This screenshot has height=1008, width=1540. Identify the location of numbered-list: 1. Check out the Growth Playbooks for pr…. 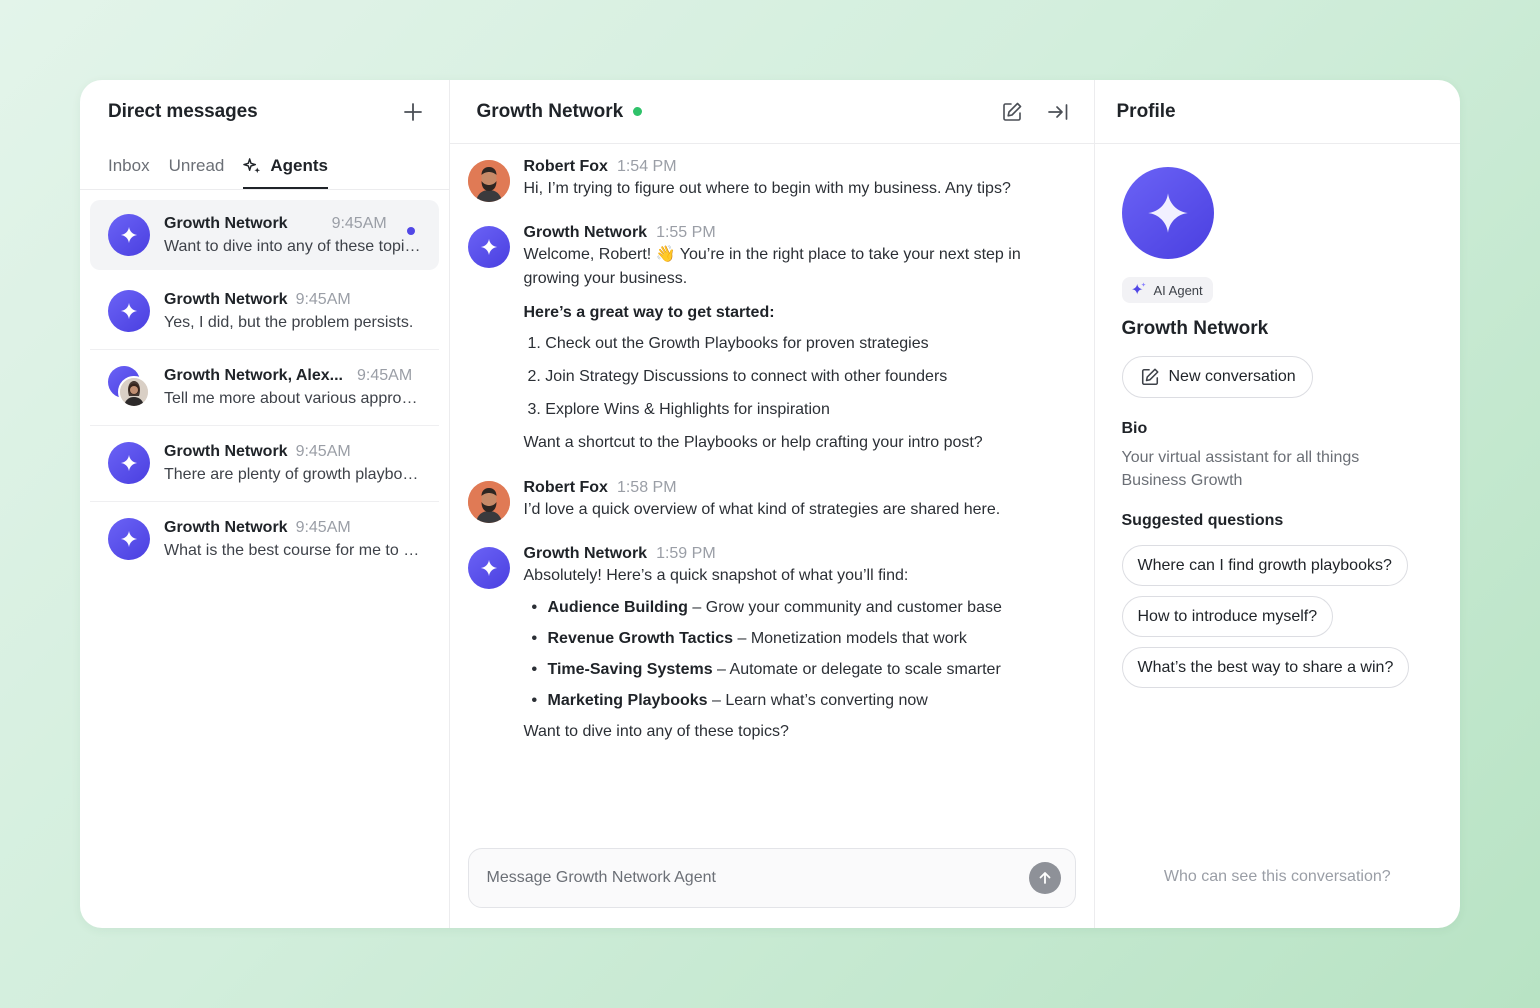
(794, 377).